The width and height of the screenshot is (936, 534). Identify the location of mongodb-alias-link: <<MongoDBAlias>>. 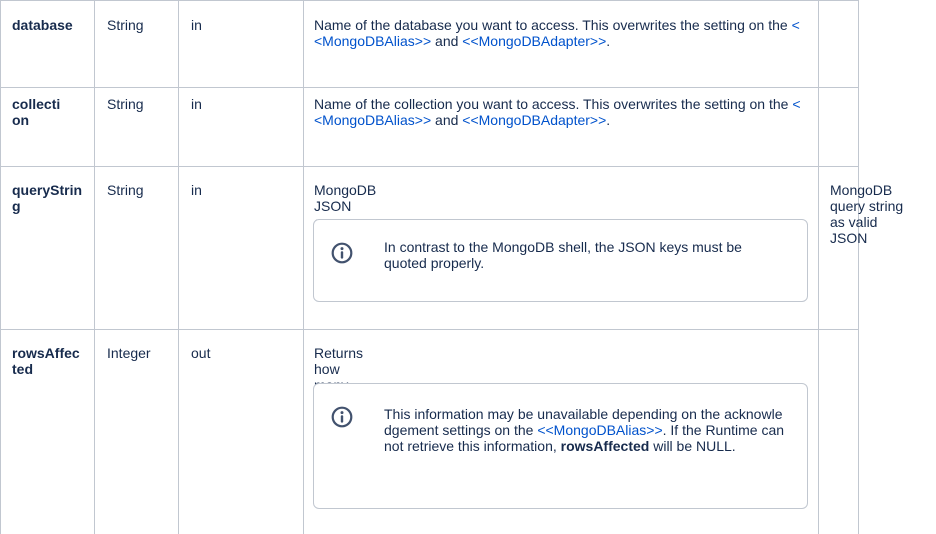
(599, 430).